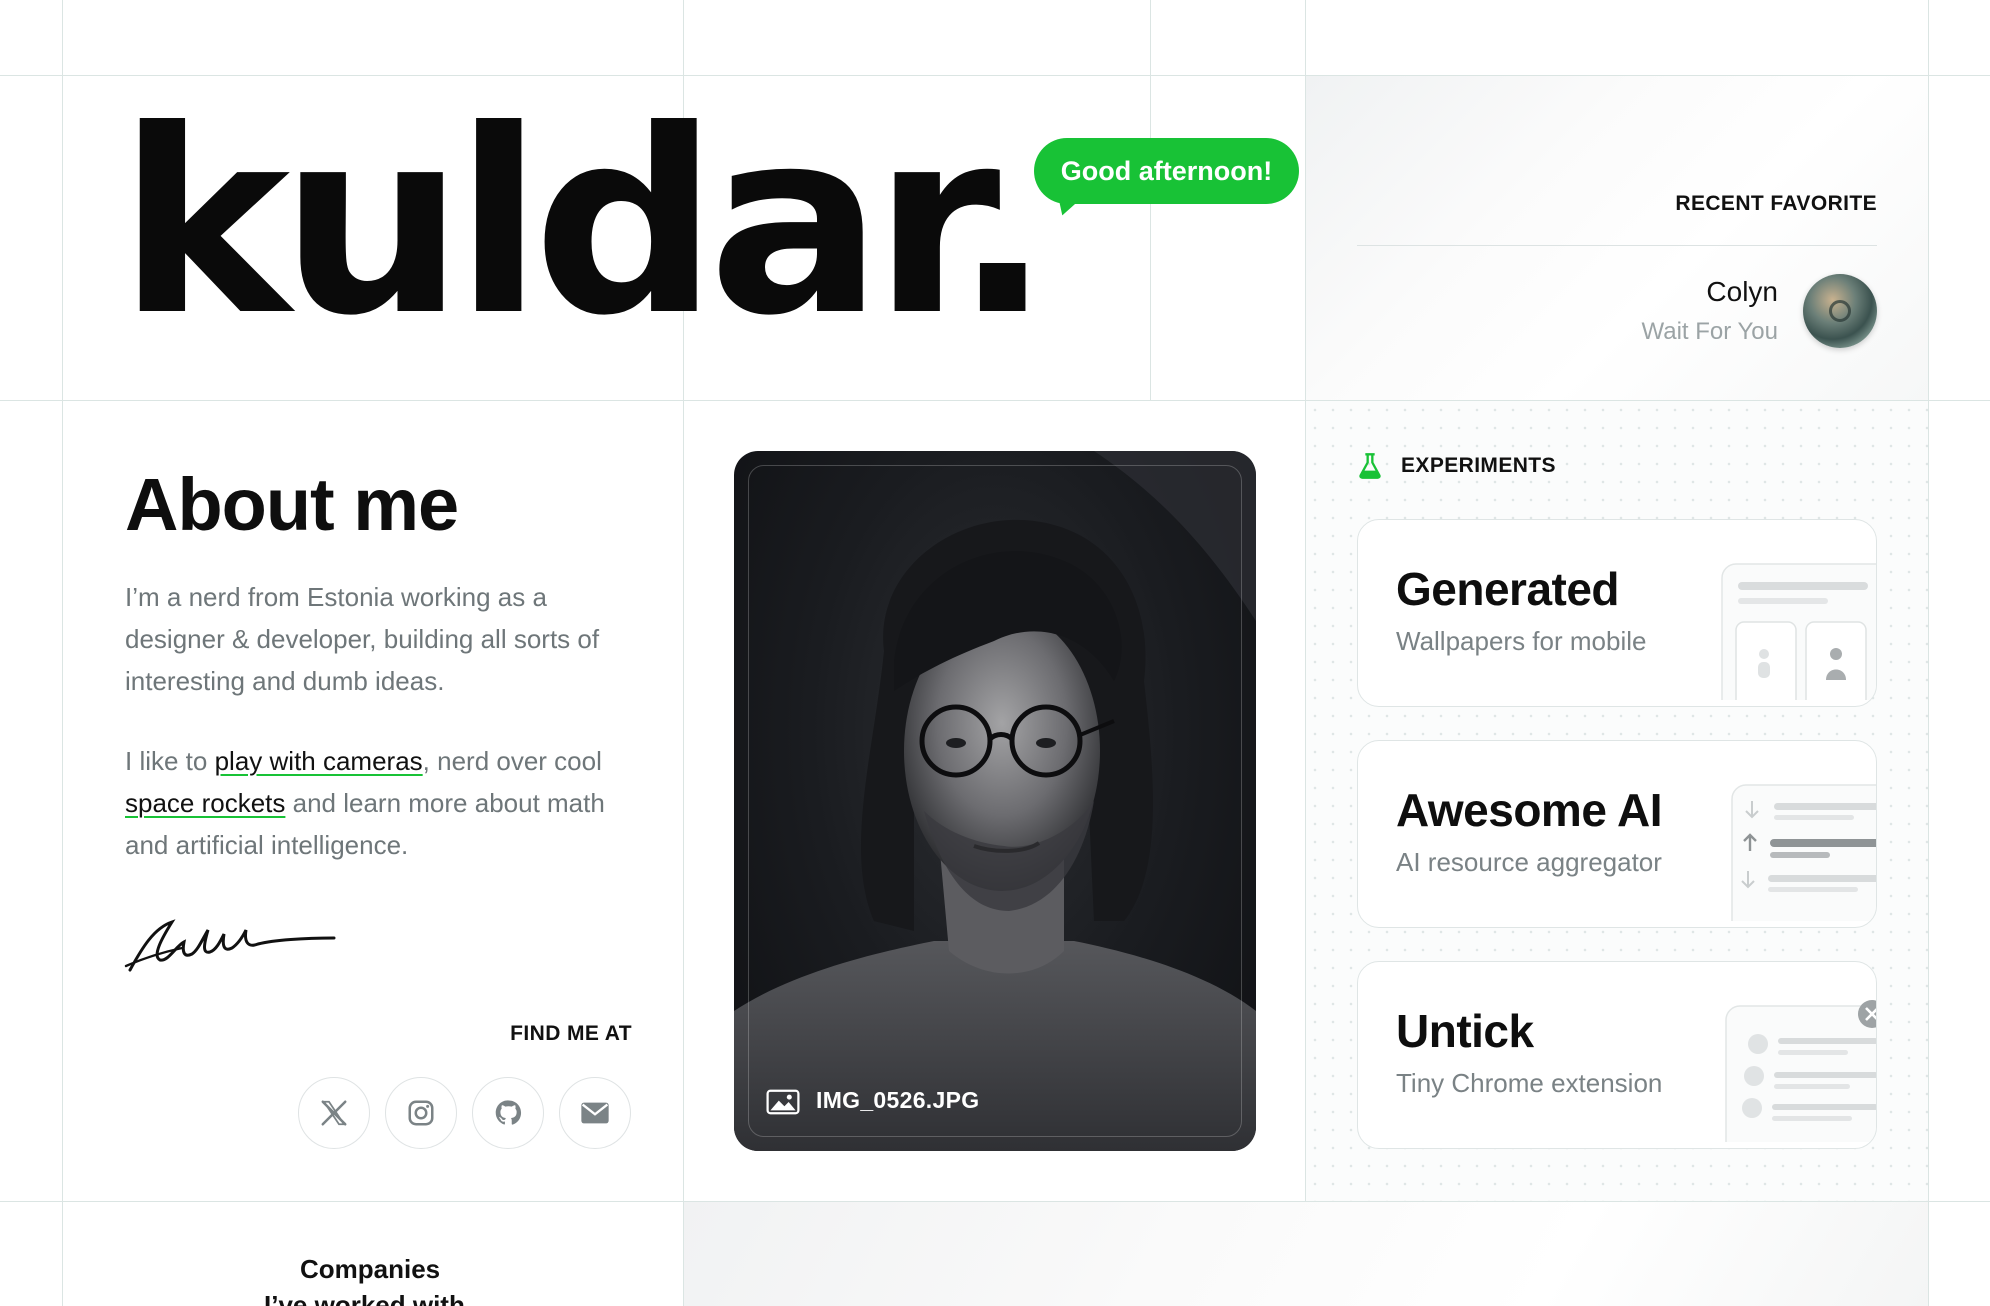  I want to click on x-link, so click(334, 1113).